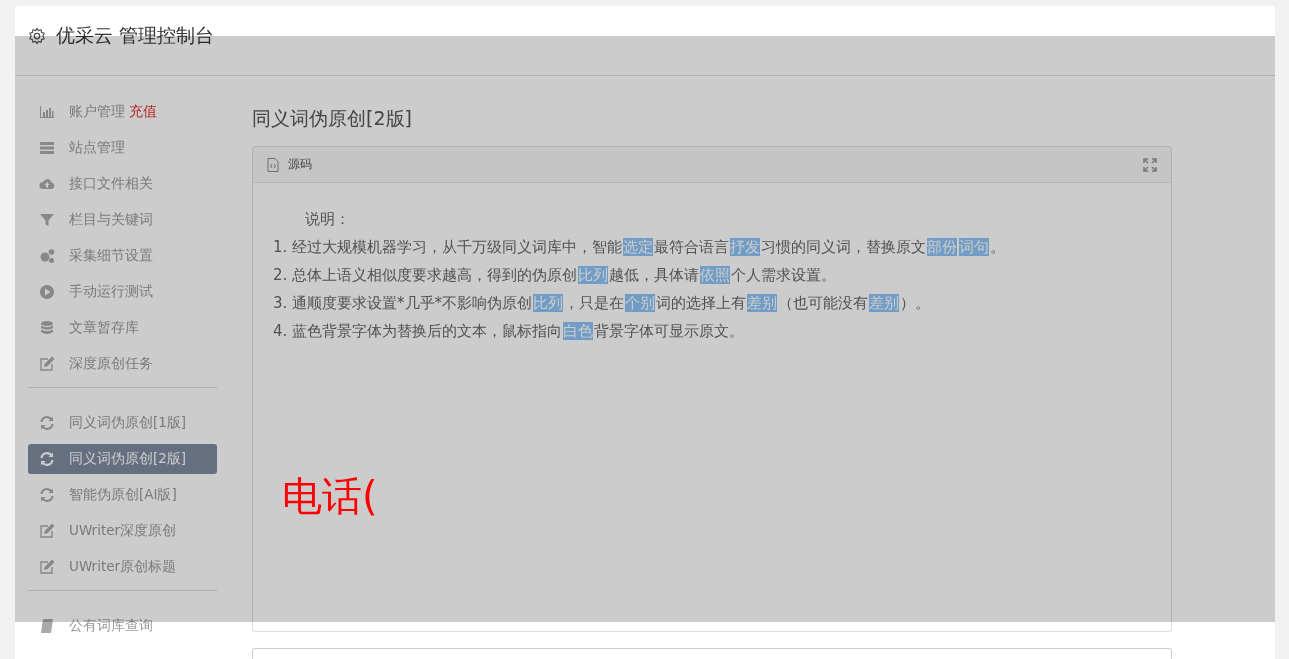 The width and height of the screenshot is (1289, 659). Describe the element at coordinates (47, 328) in the screenshot. I see `database-icon` at that location.